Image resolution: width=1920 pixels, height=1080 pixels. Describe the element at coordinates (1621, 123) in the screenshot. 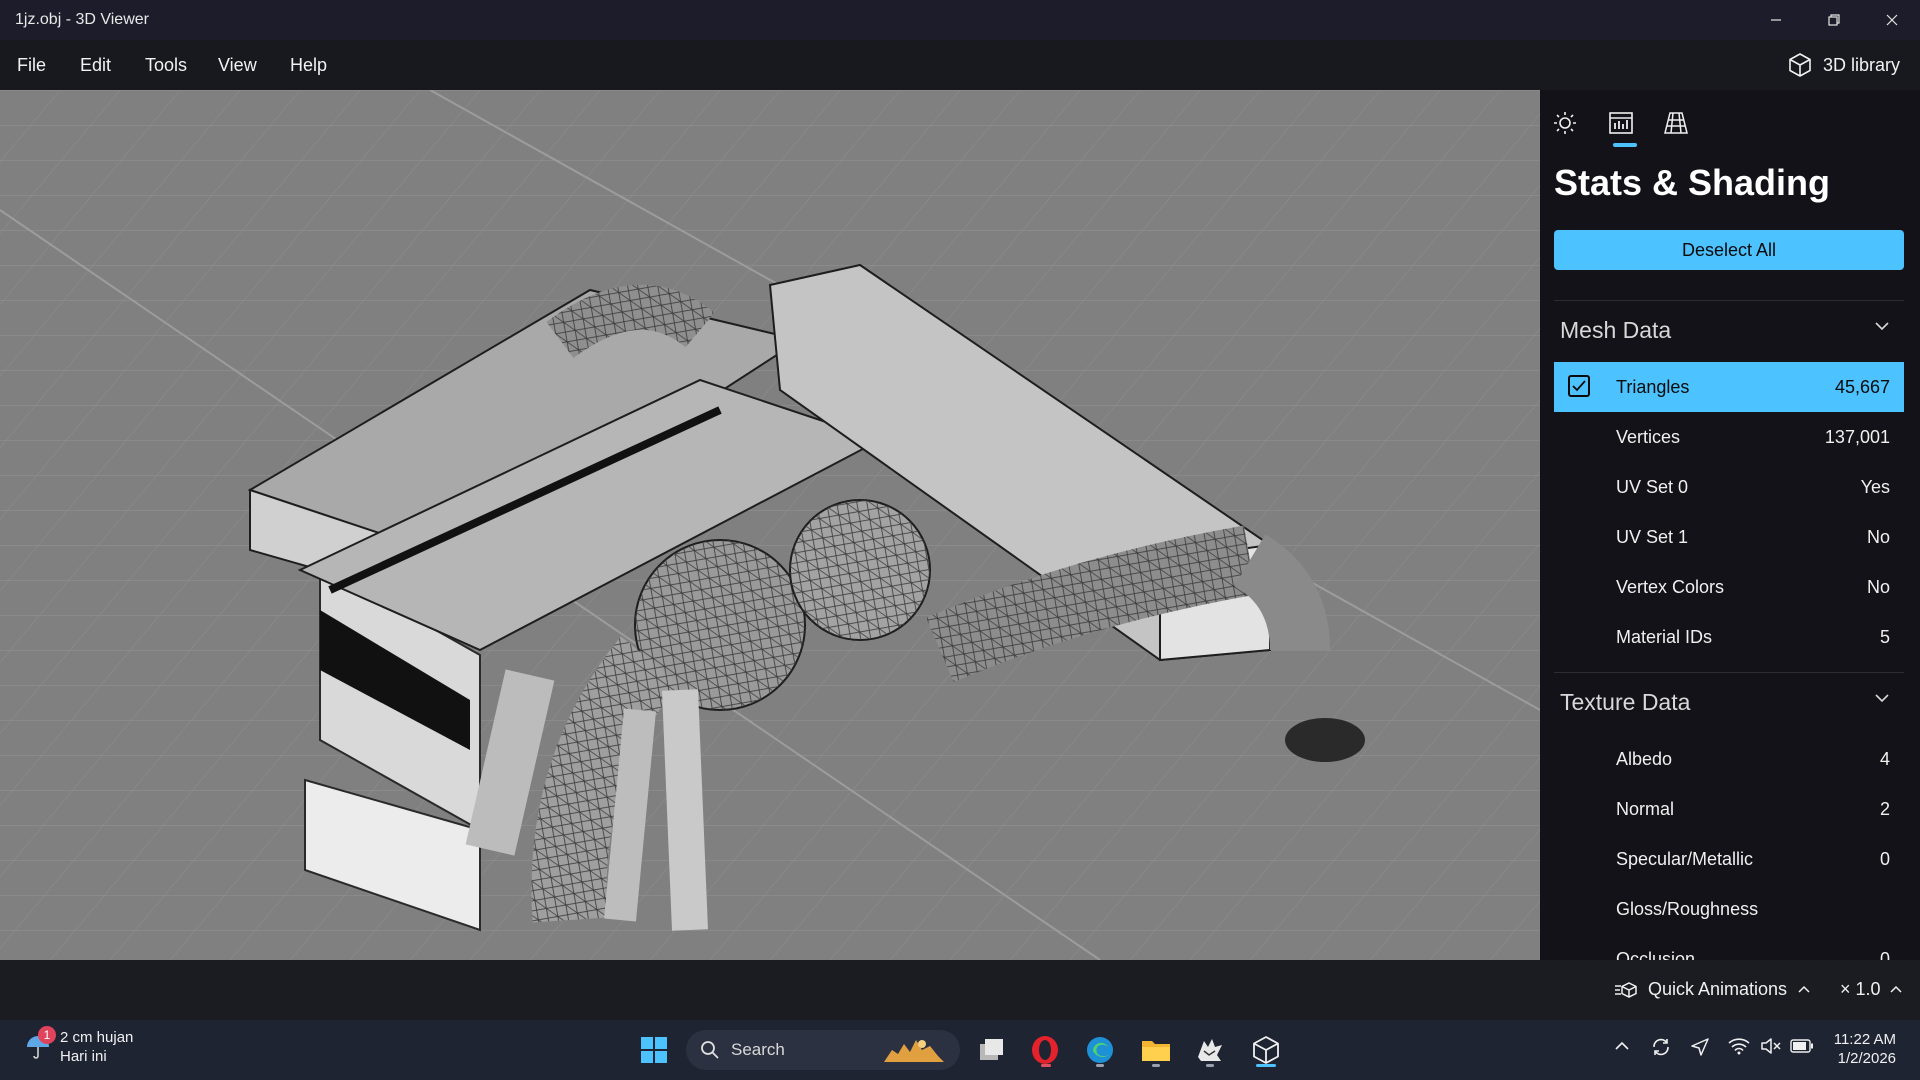

I see `tab-stats` at that location.